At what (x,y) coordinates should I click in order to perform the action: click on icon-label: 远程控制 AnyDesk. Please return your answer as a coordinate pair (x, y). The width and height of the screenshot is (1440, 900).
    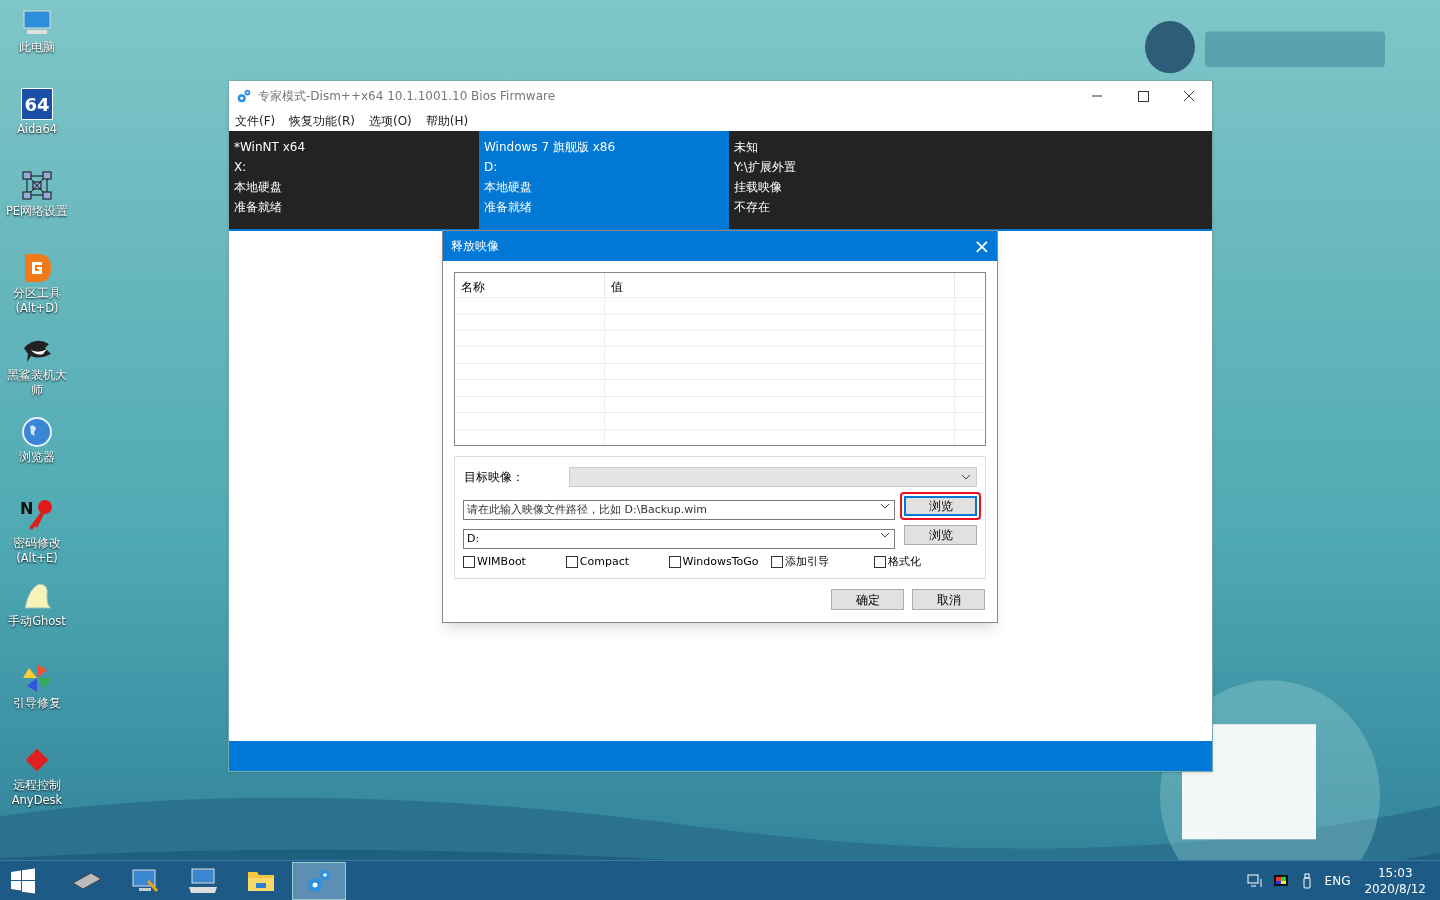
    Looking at the image, I should click on (37, 793).